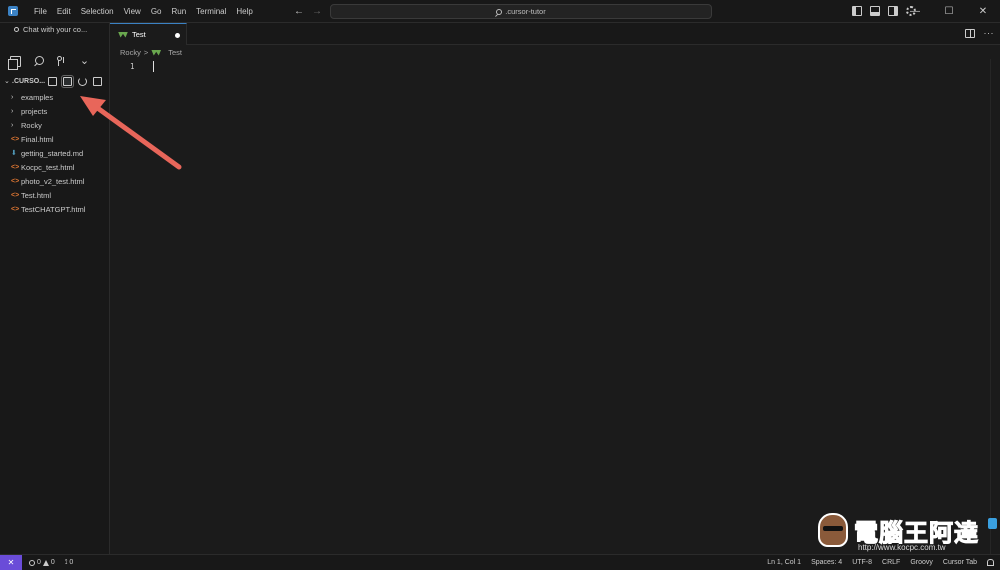  What do you see at coordinates (893, 11) in the screenshot?
I see `toggle-secondary-sidebar-icon` at bounding box center [893, 11].